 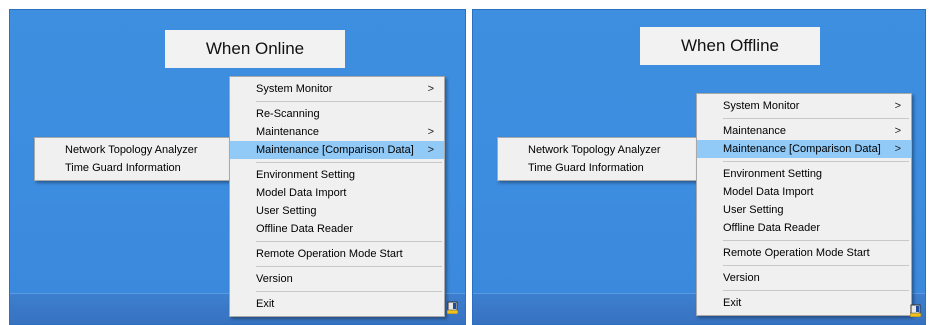 I want to click on menu-item-re-scanning: Re-Scanning, so click(x=337, y=114).